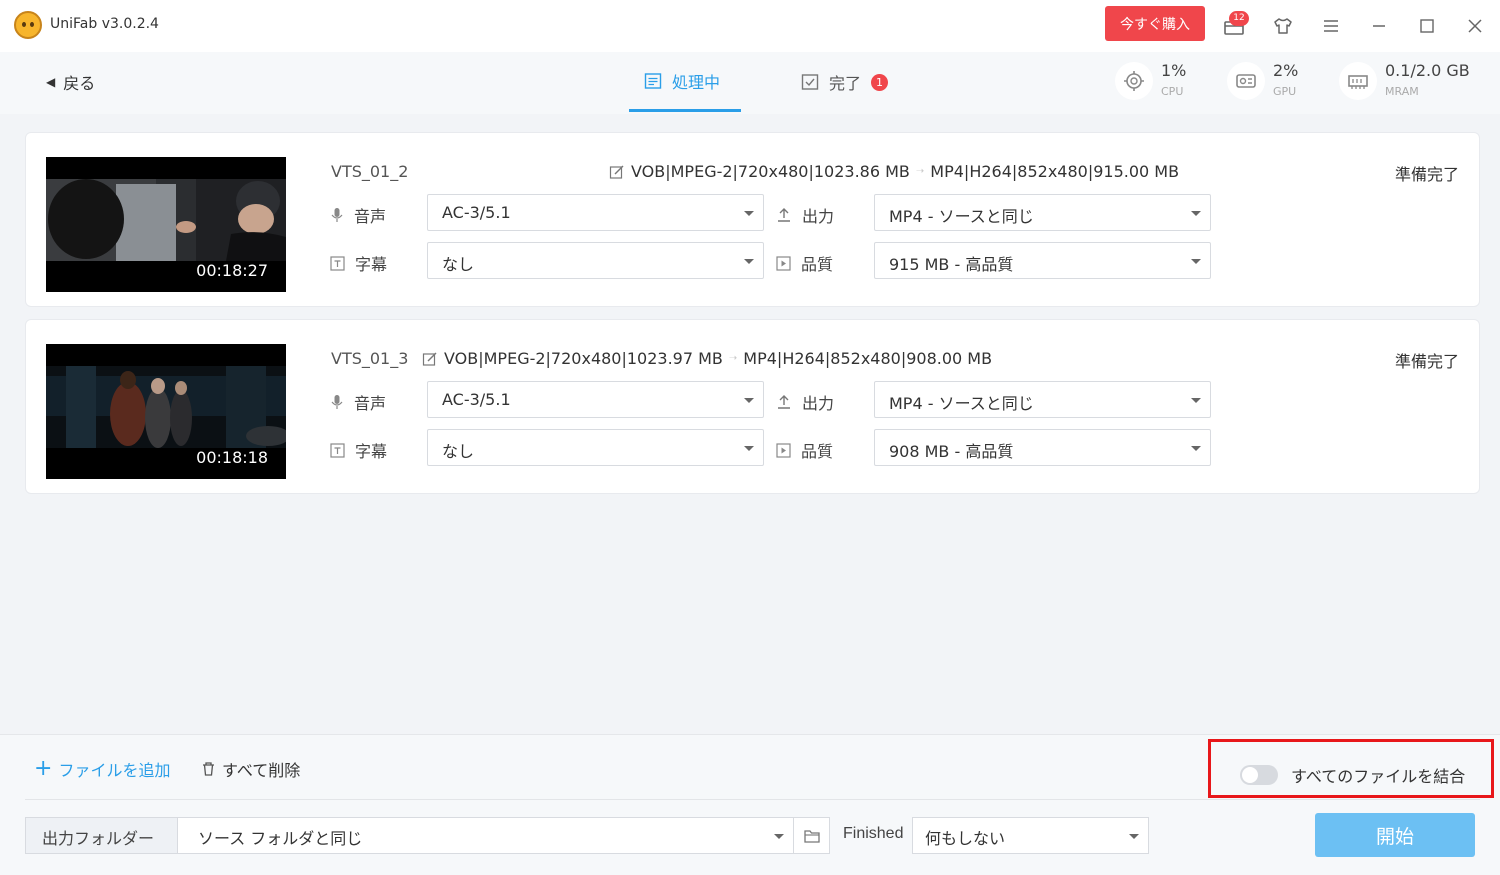  What do you see at coordinates (1283, 25) in the screenshot?
I see `shirt-icon` at bounding box center [1283, 25].